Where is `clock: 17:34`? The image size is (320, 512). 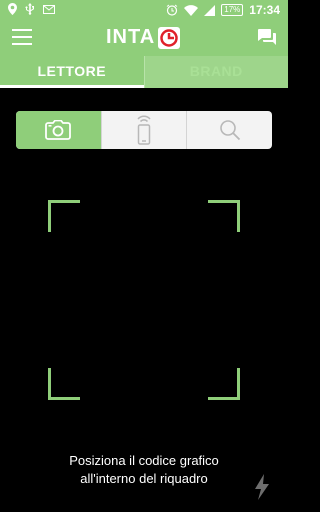 clock: 17:34 is located at coordinates (264, 10).